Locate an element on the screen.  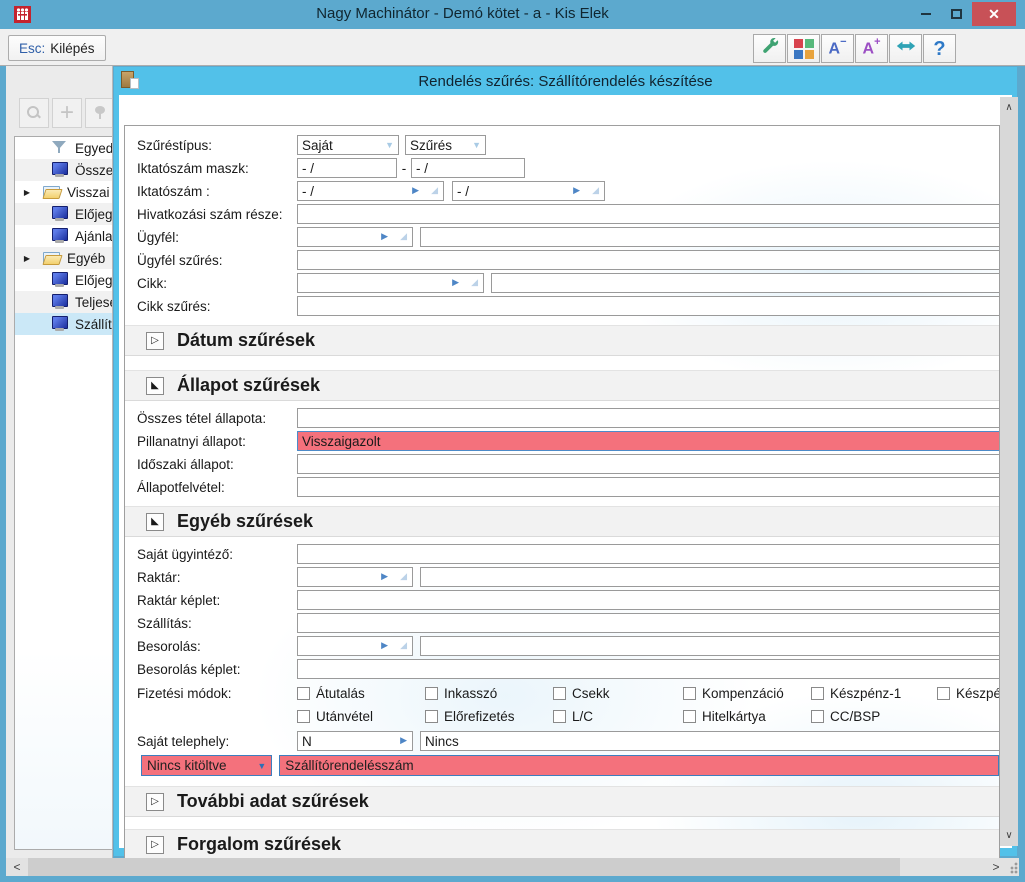
warehouse-code-input: ▶ ◢ is located at coordinates (355, 577).